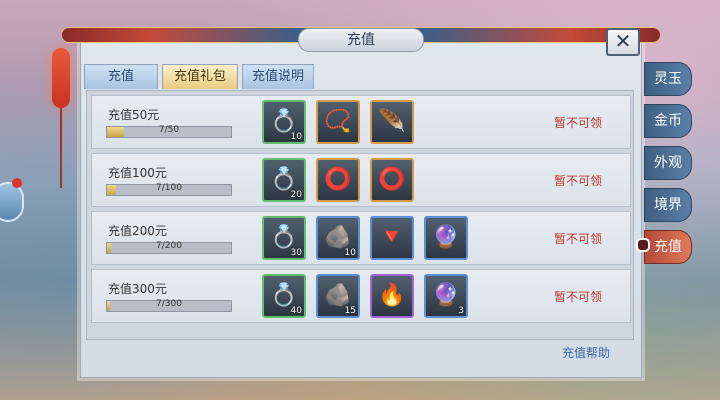 The width and height of the screenshot is (720, 400). I want to click on side-tab-realm: 境界, so click(668, 205).